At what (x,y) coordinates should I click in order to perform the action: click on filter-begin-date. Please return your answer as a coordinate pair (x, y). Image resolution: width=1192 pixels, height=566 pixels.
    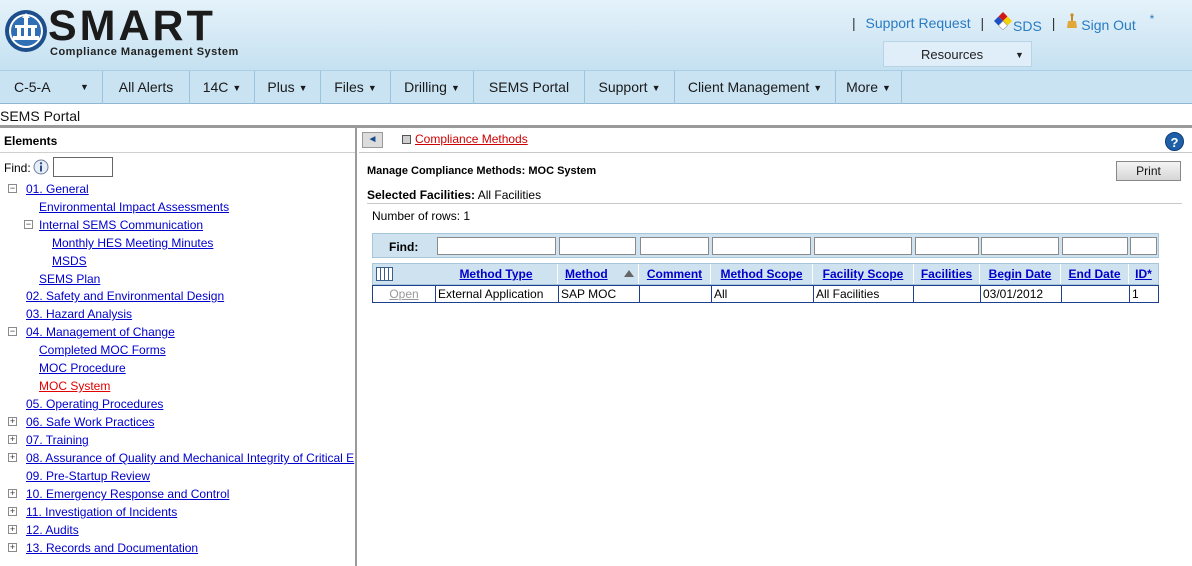
    Looking at the image, I should click on (1020, 246).